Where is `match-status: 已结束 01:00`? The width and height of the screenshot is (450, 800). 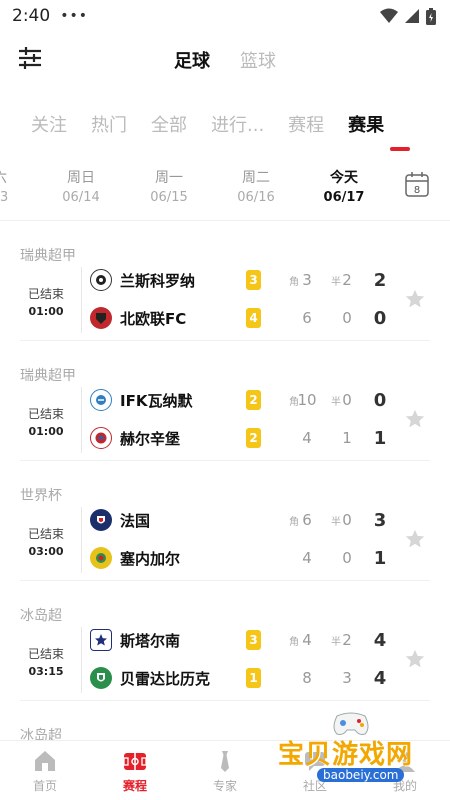 match-status: 已结束 01:00 is located at coordinates (46, 421).